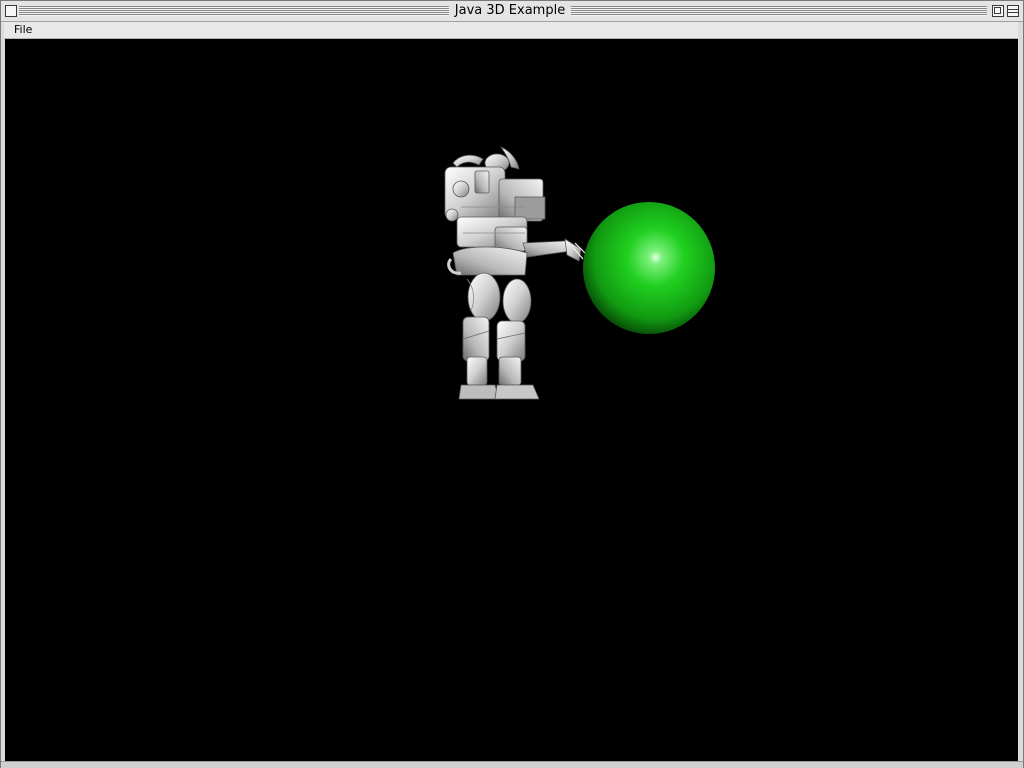 Image resolution: width=1024 pixels, height=768 pixels. What do you see at coordinates (11, 11) in the screenshot?
I see `close-window-button` at bounding box center [11, 11].